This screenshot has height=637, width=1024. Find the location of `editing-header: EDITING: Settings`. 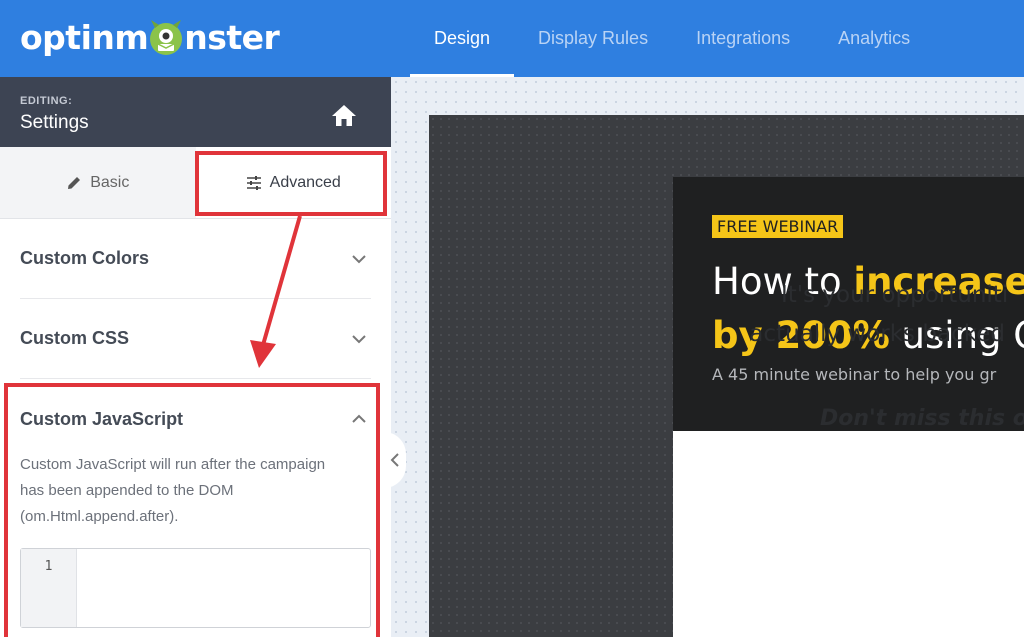

editing-header: EDITING: Settings is located at coordinates (195, 112).